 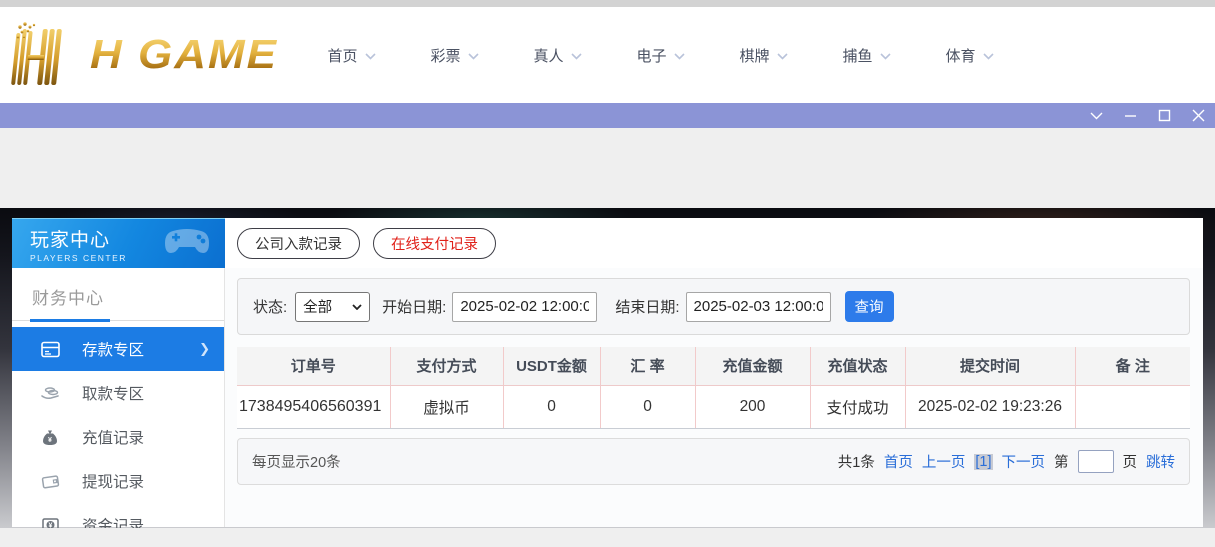 What do you see at coordinates (118, 320) in the screenshot?
I see `section-divider` at bounding box center [118, 320].